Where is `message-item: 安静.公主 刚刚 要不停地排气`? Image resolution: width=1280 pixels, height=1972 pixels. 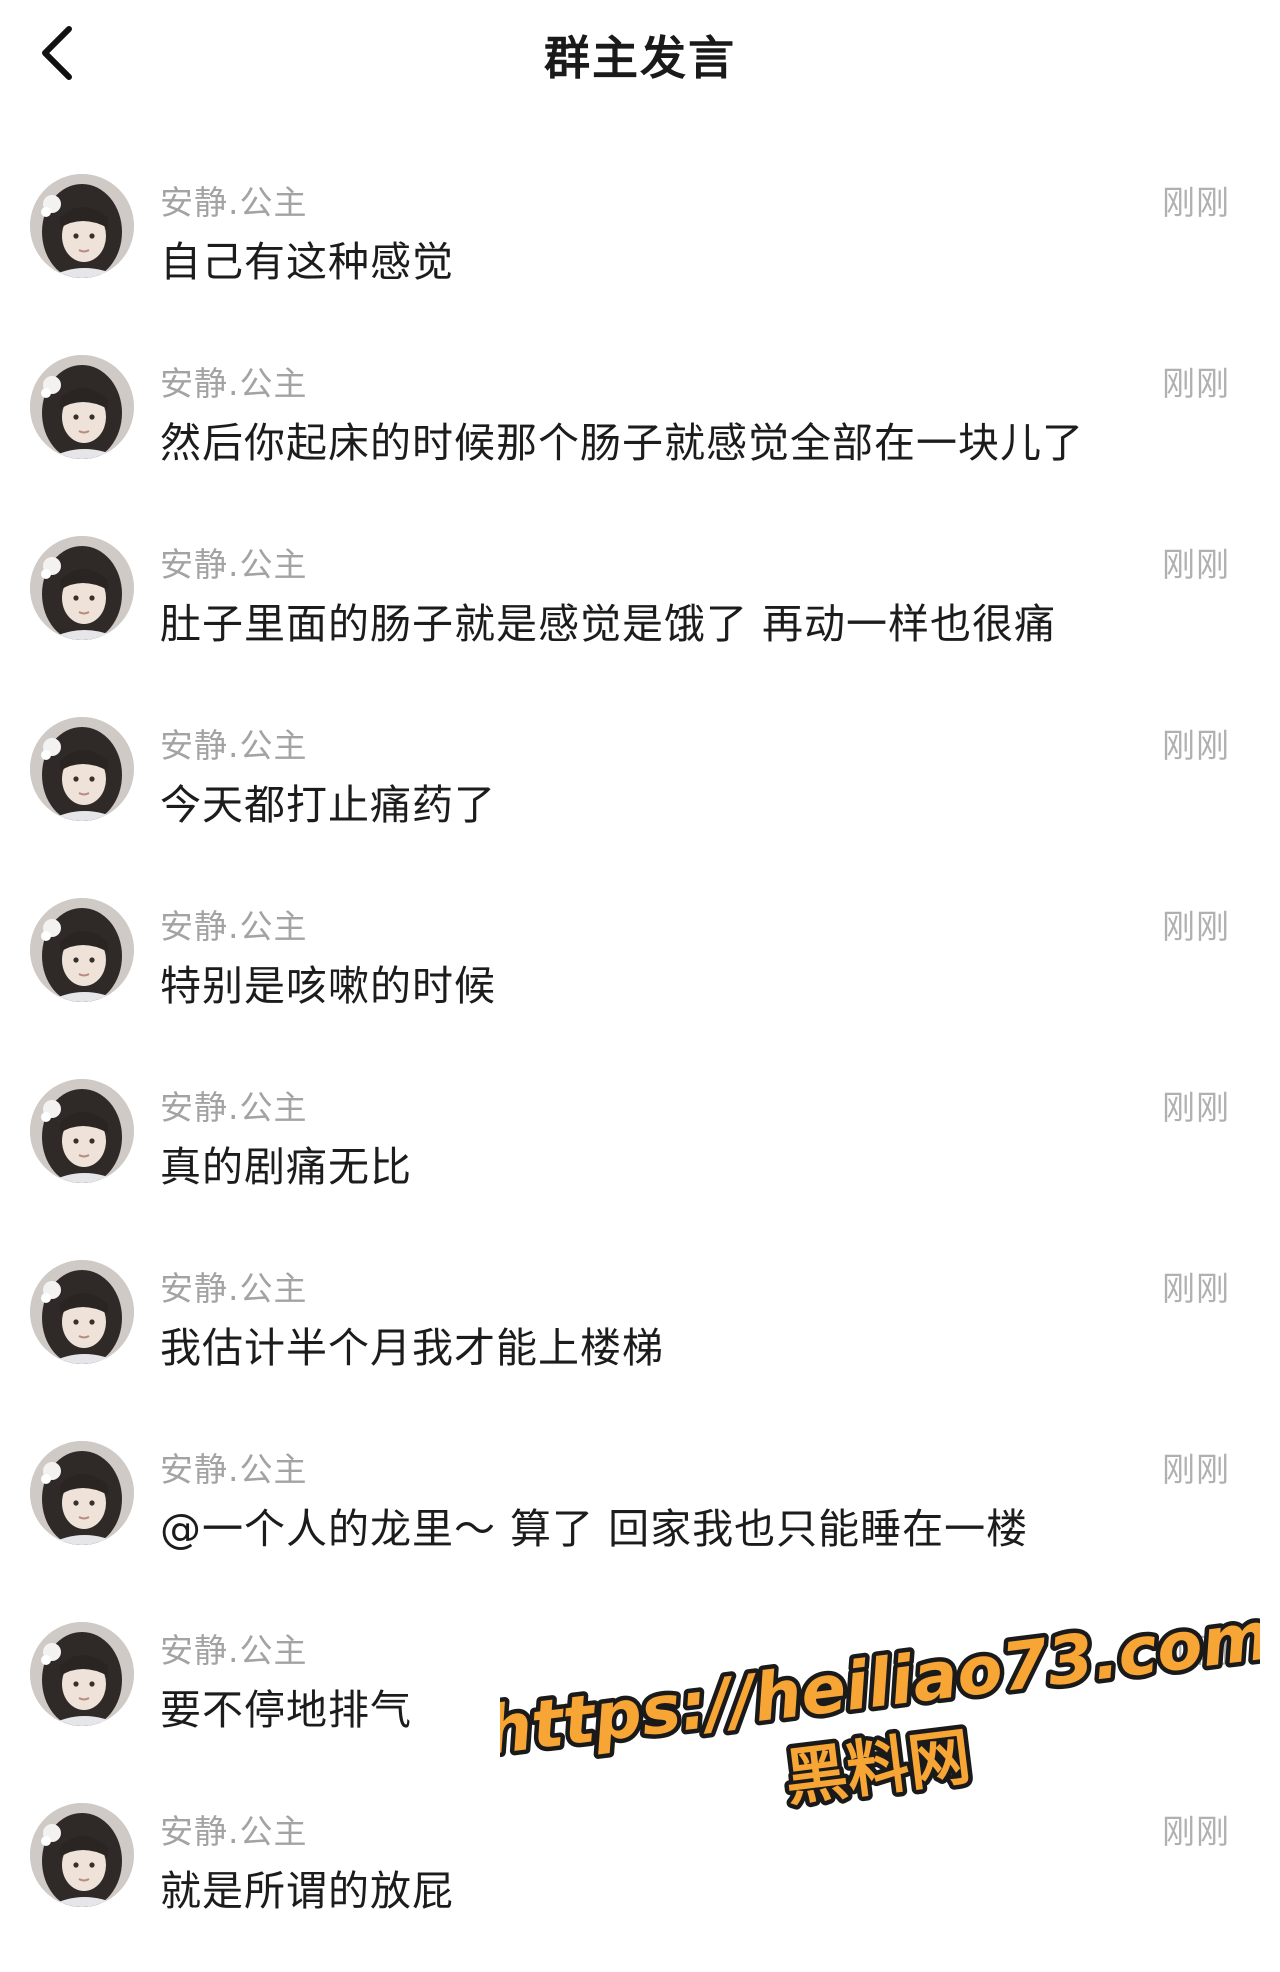
message-item: 安静.公主 刚刚 要不停地排气 is located at coordinates (640, 1700).